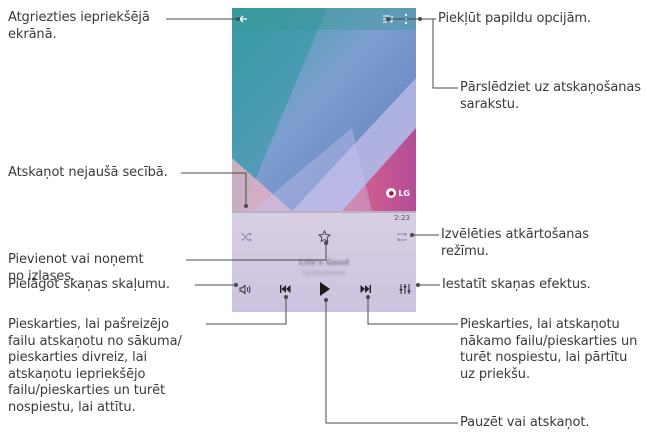 The image size is (647, 436). What do you see at coordinates (256, 252) in the screenshot?
I see `line-favorite` at bounding box center [256, 252].